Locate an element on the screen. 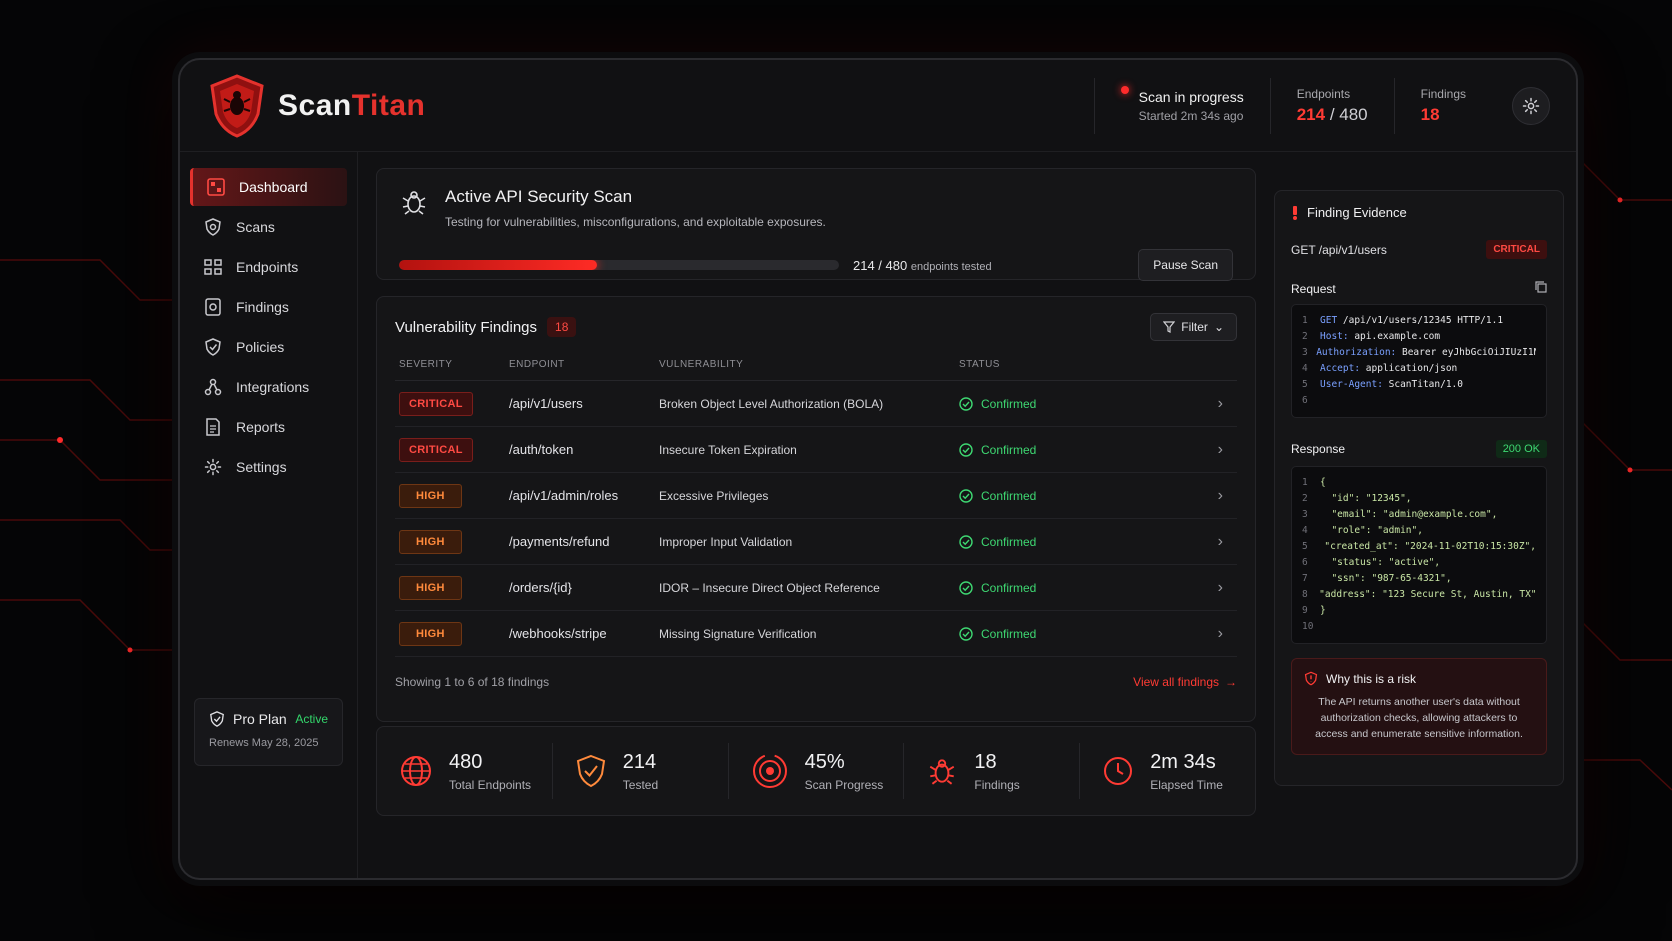 Image resolution: width=1672 pixels, height=941 pixels. stat-label: Total Endpoints is located at coordinates (490, 784).